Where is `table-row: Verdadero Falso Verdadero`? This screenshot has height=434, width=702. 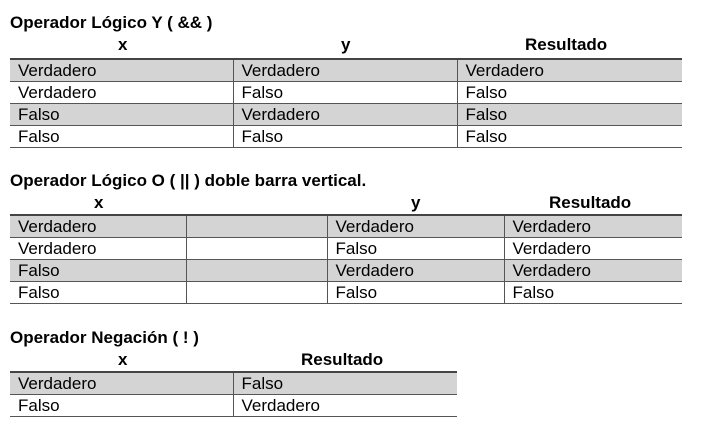 table-row: Verdadero Falso Verdadero is located at coordinates (346, 248).